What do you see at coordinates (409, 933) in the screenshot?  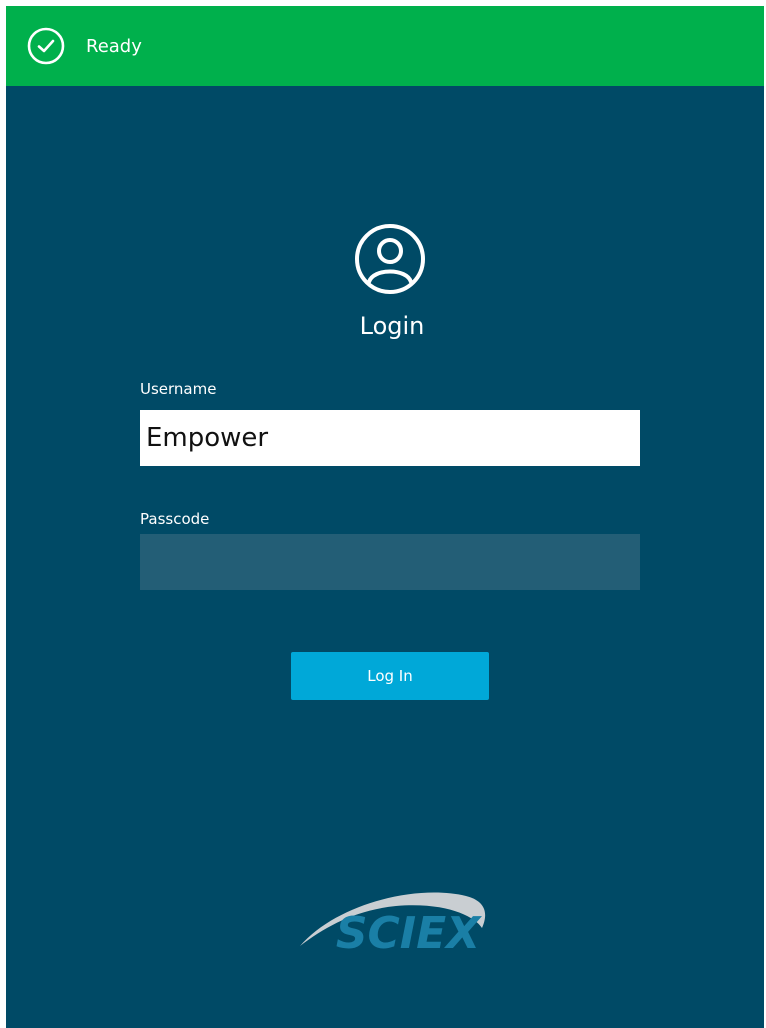 I see `logo-text: SCIEX` at bounding box center [409, 933].